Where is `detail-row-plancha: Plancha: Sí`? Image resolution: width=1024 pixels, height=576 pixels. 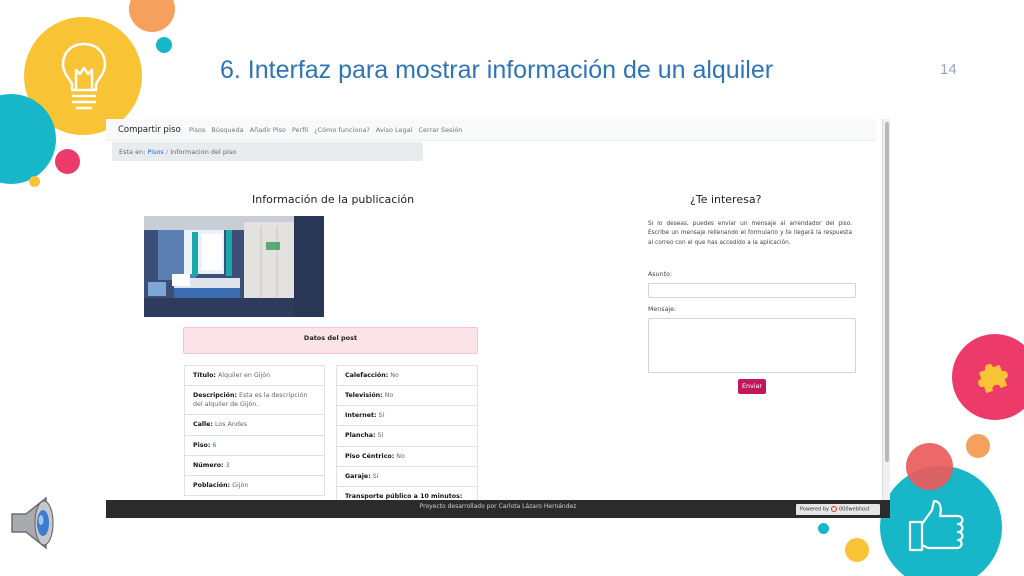 detail-row-plancha: Plancha: Sí is located at coordinates (407, 436).